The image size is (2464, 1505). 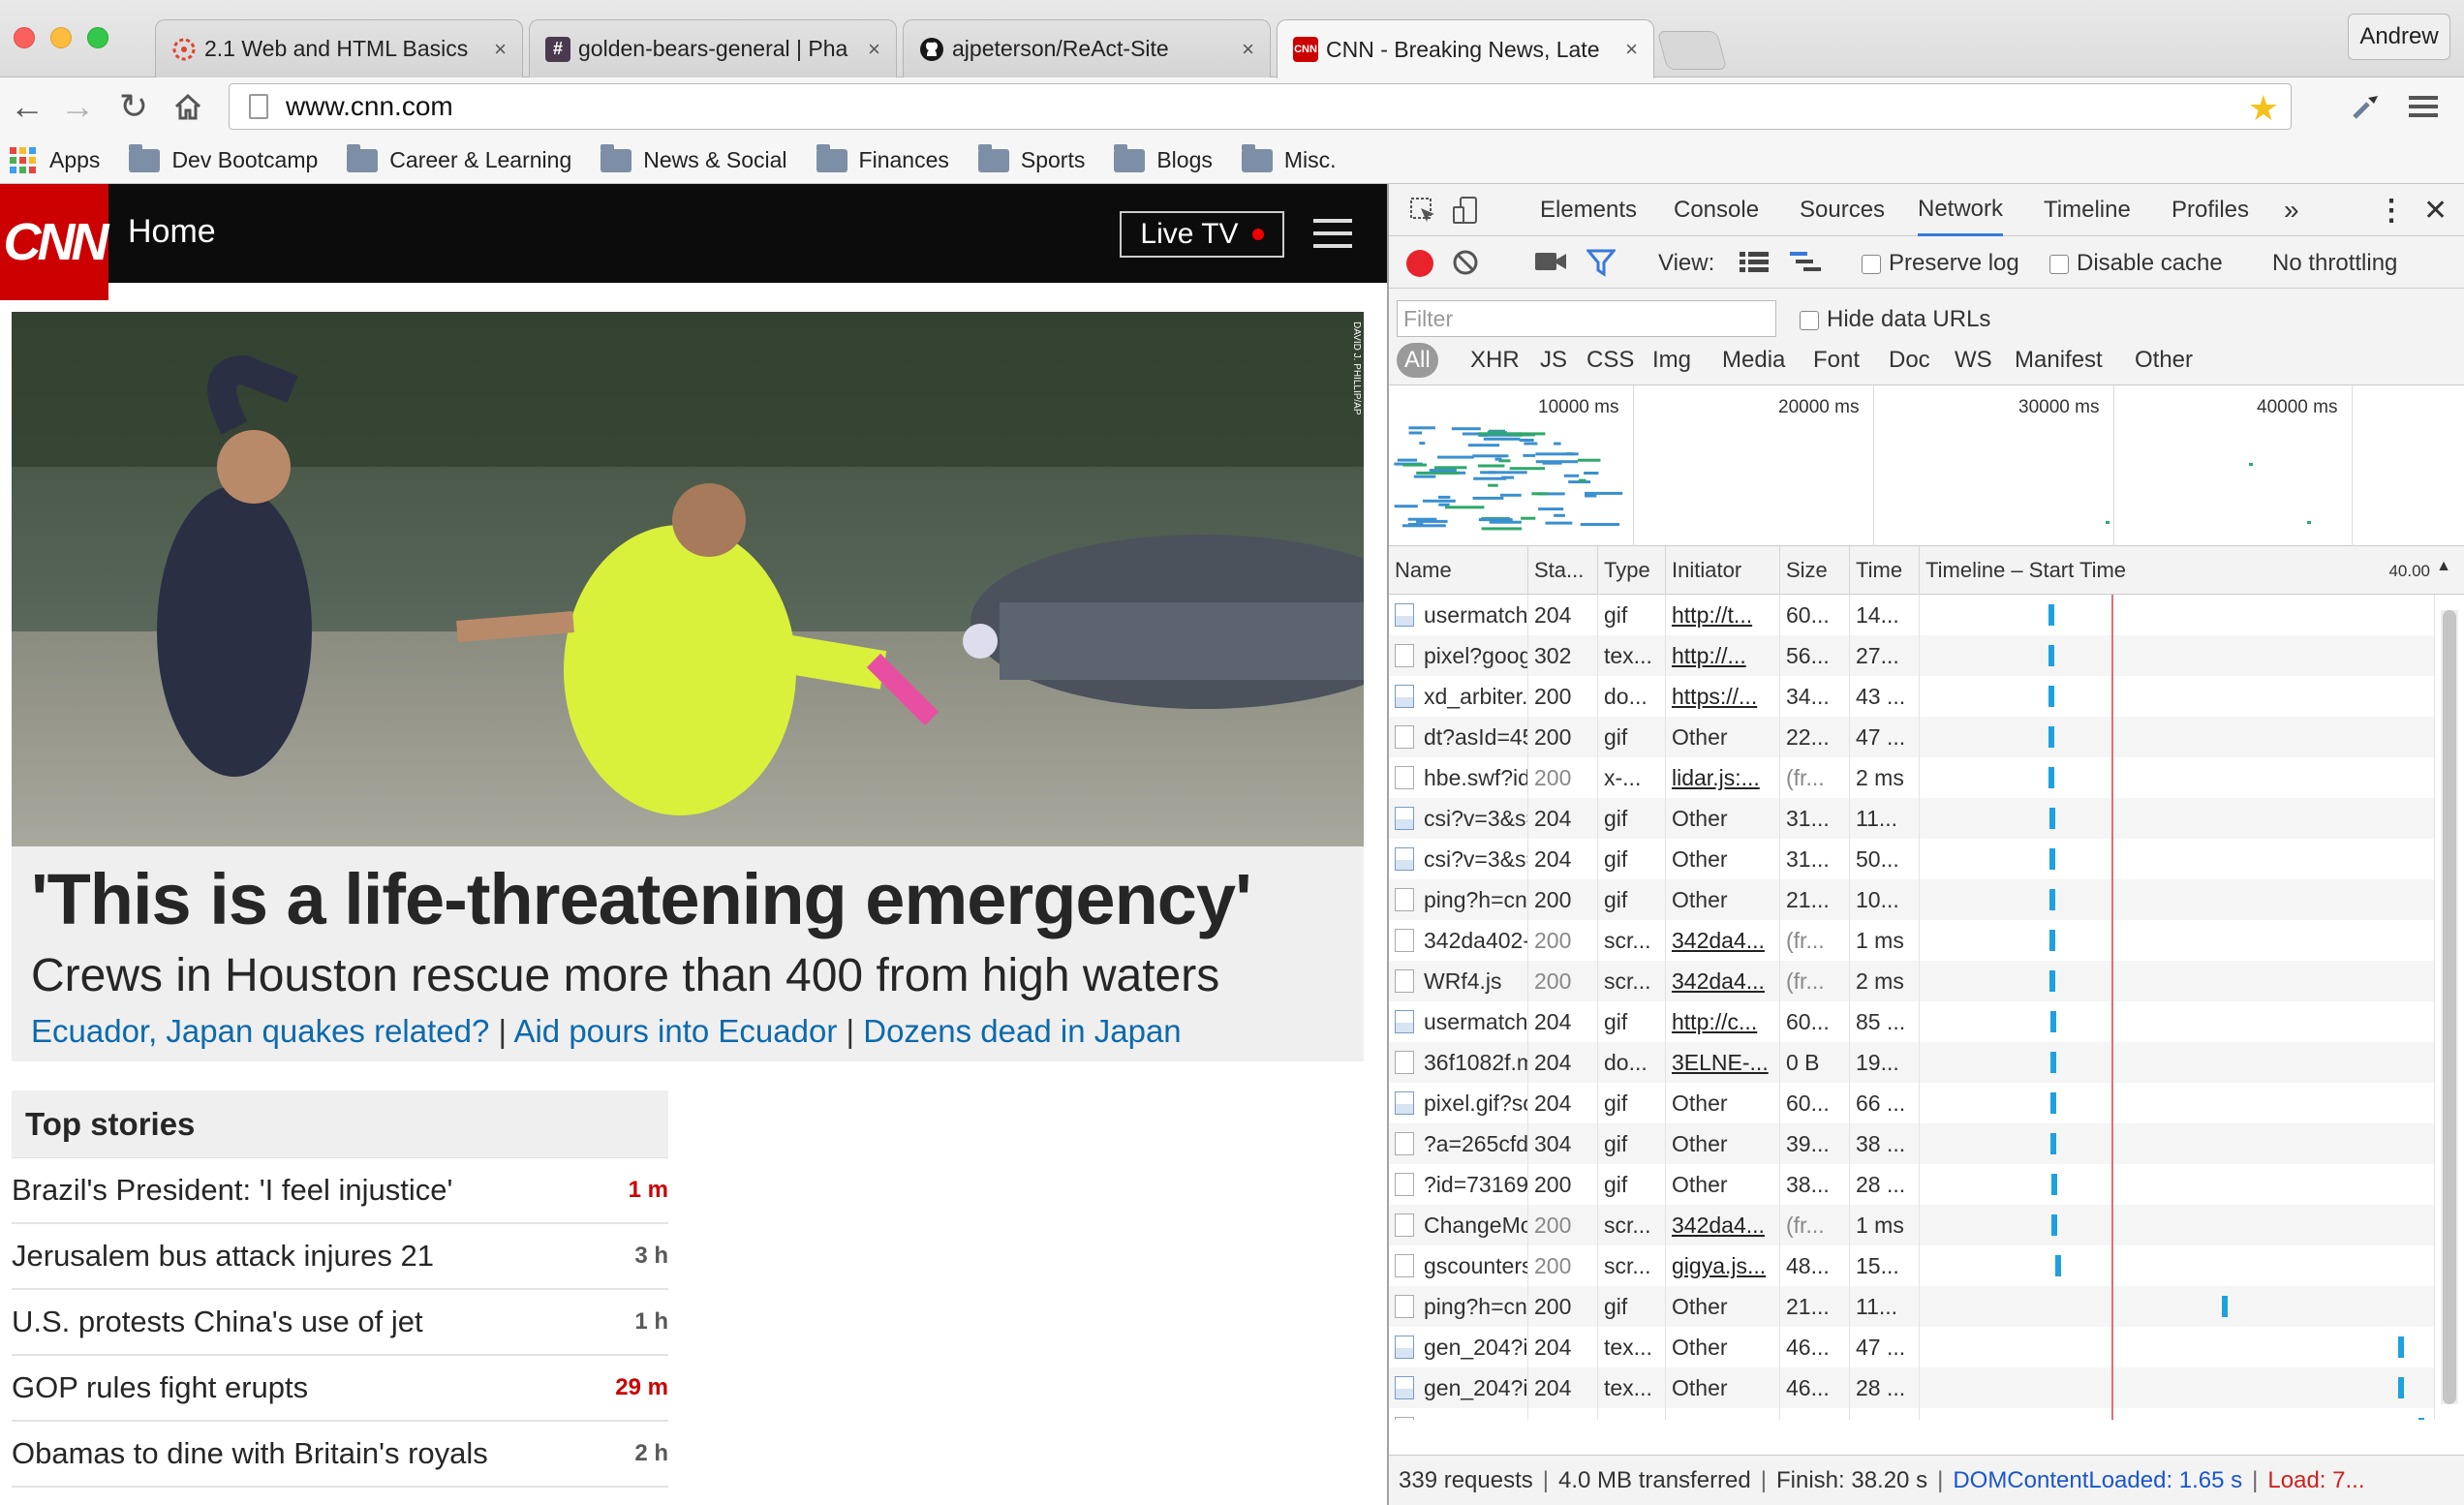 What do you see at coordinates (1754, 266) in the screenshot?
I see `large-rows-icon` at bounding box center [1754, 266].